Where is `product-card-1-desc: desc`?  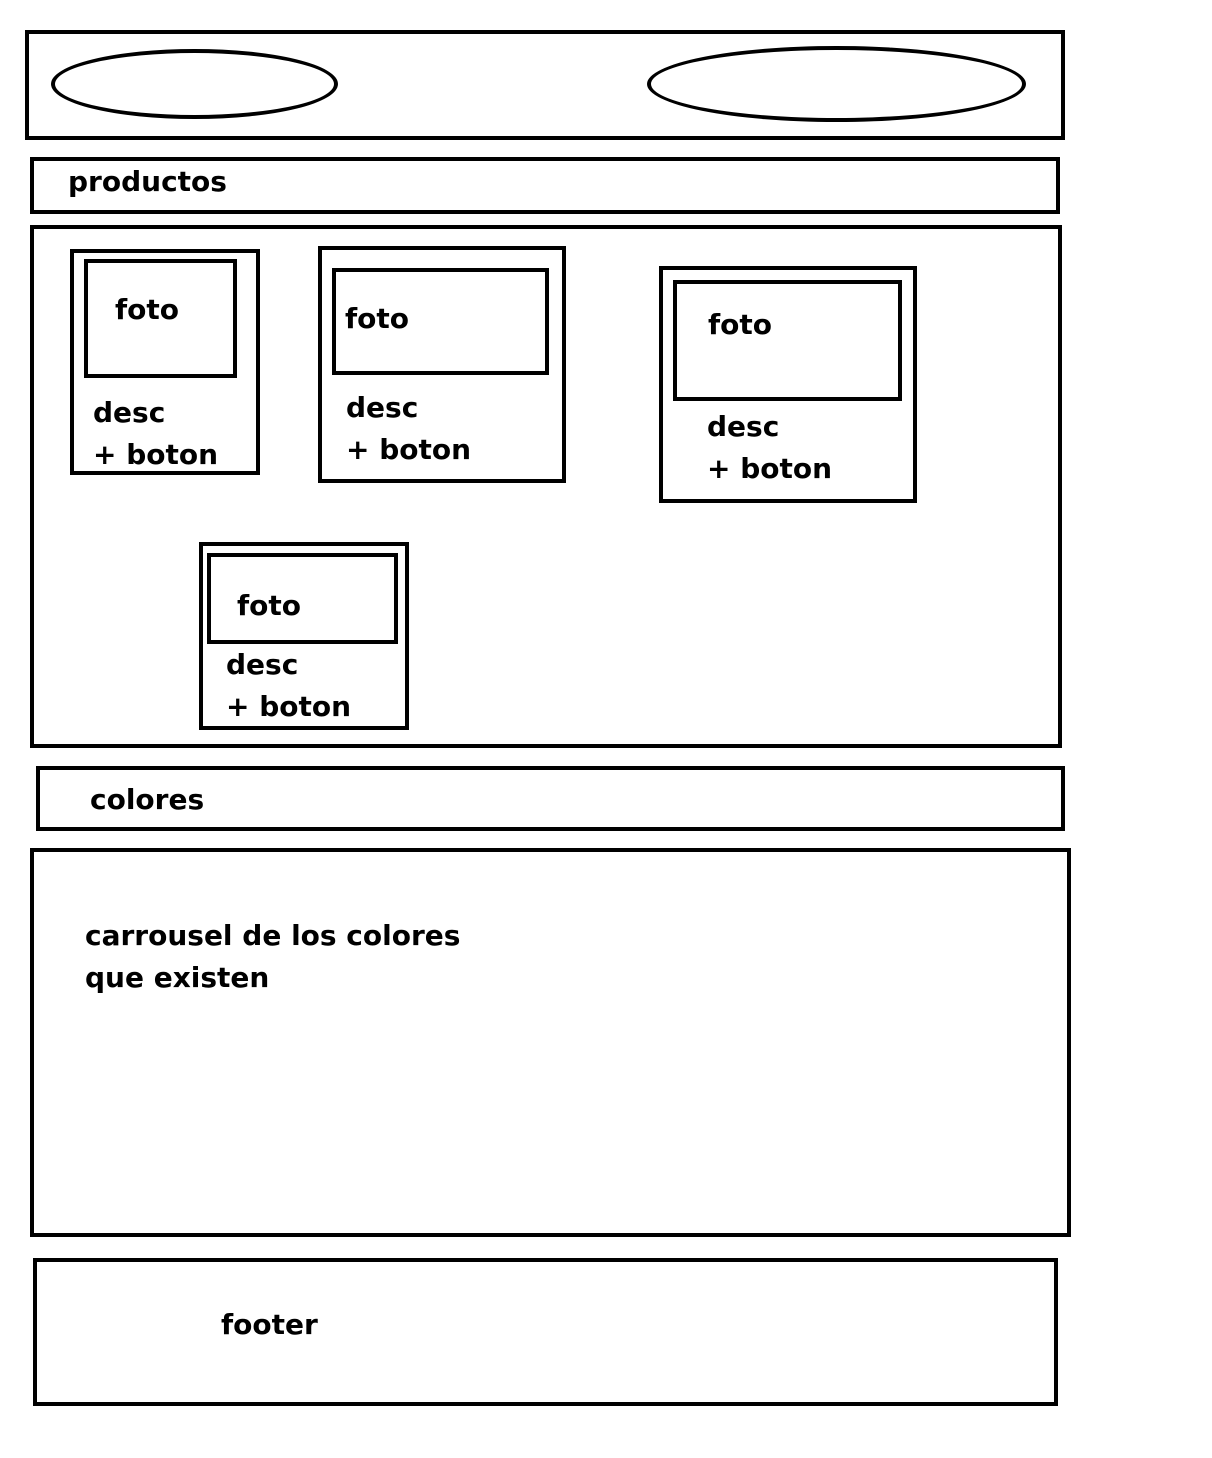
product-card-1-desc: desc is located at coordinates (129, 412).